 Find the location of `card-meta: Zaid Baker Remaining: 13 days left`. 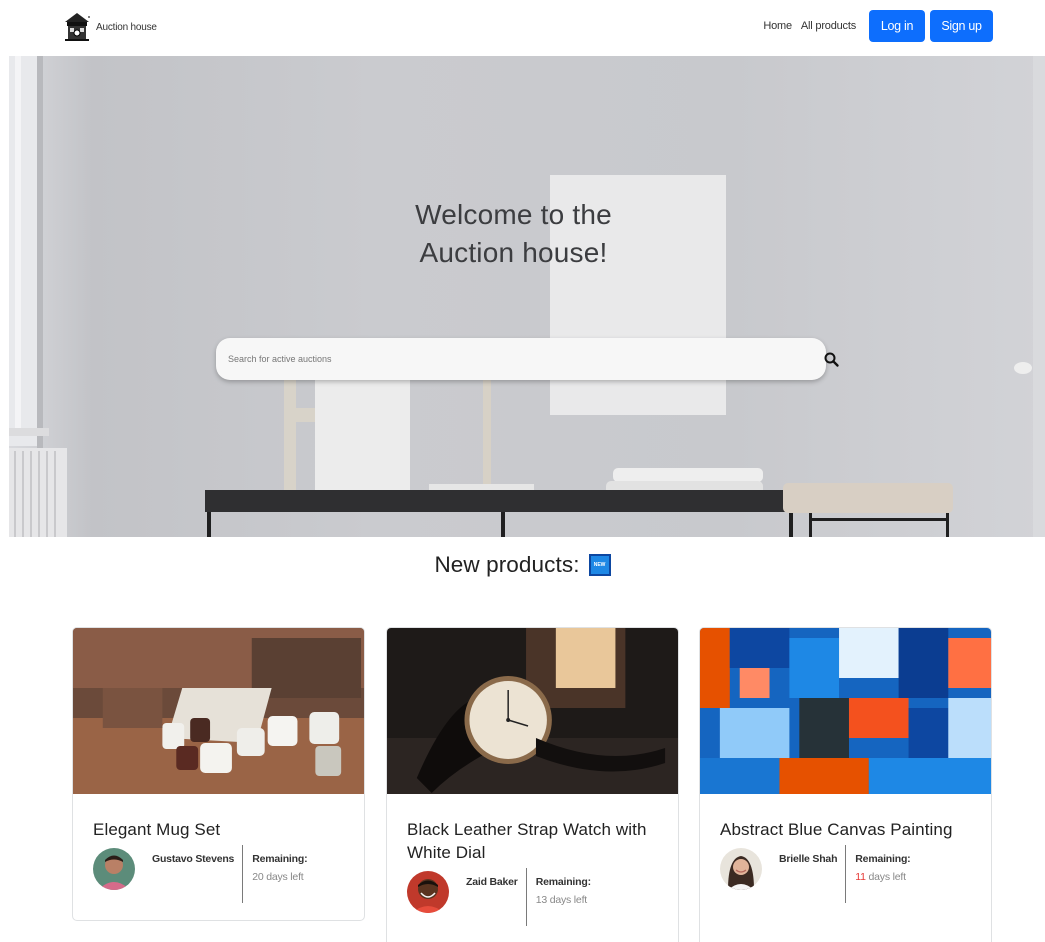

card-meta: Zaid Baker Remaining: 13 days left is located at coordinates (537, 897).